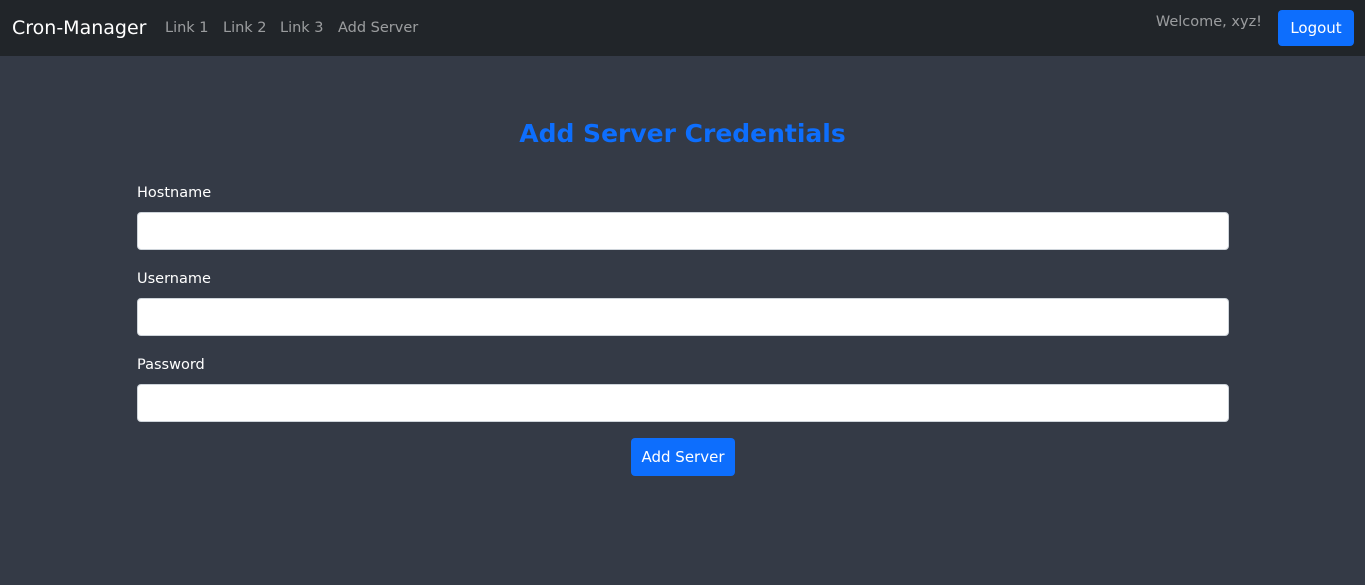  What do you see at coordinates (683, 317) in the screenshot?
I see `username-input` at bounding box center [683, 317].